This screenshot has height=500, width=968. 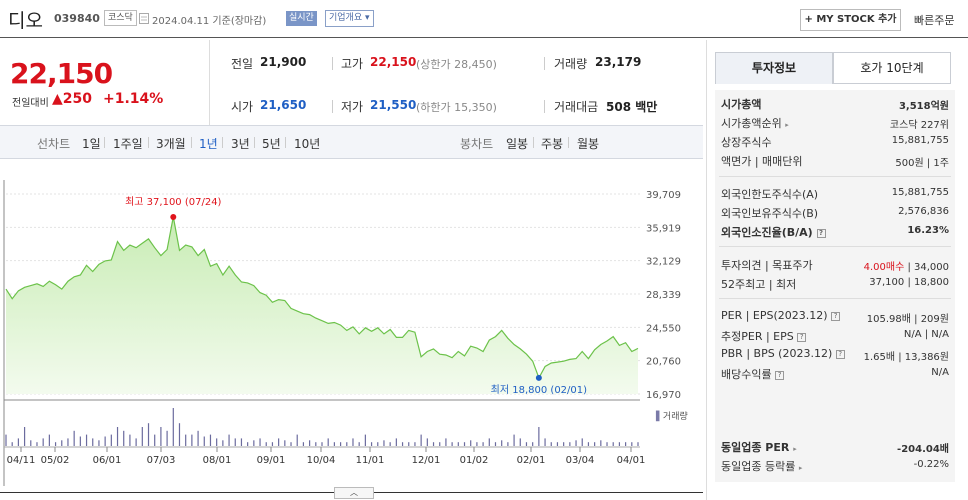 What do you see at coordinates (517, 143) in the screenshot?
I see `candle-daily: 일봉` at bounding box center [517, 143].